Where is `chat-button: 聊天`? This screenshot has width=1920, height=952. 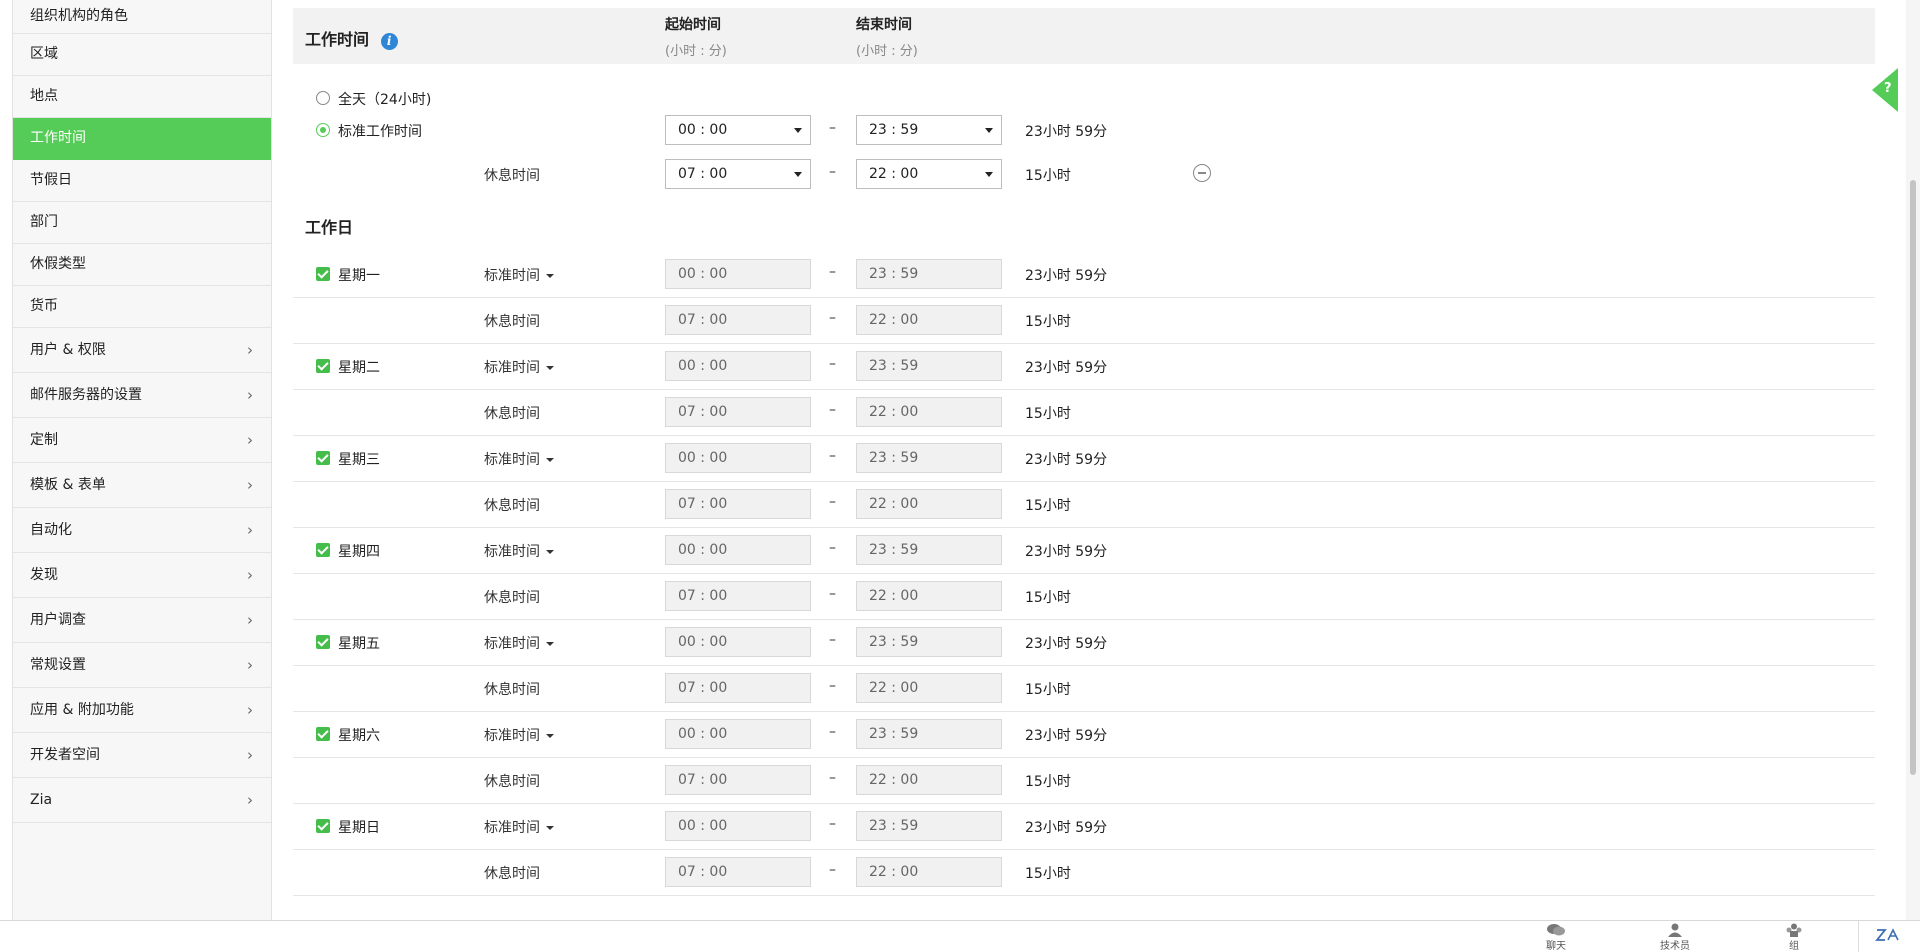 chat-button: 聊天 is located at coordinates (1556, 937).